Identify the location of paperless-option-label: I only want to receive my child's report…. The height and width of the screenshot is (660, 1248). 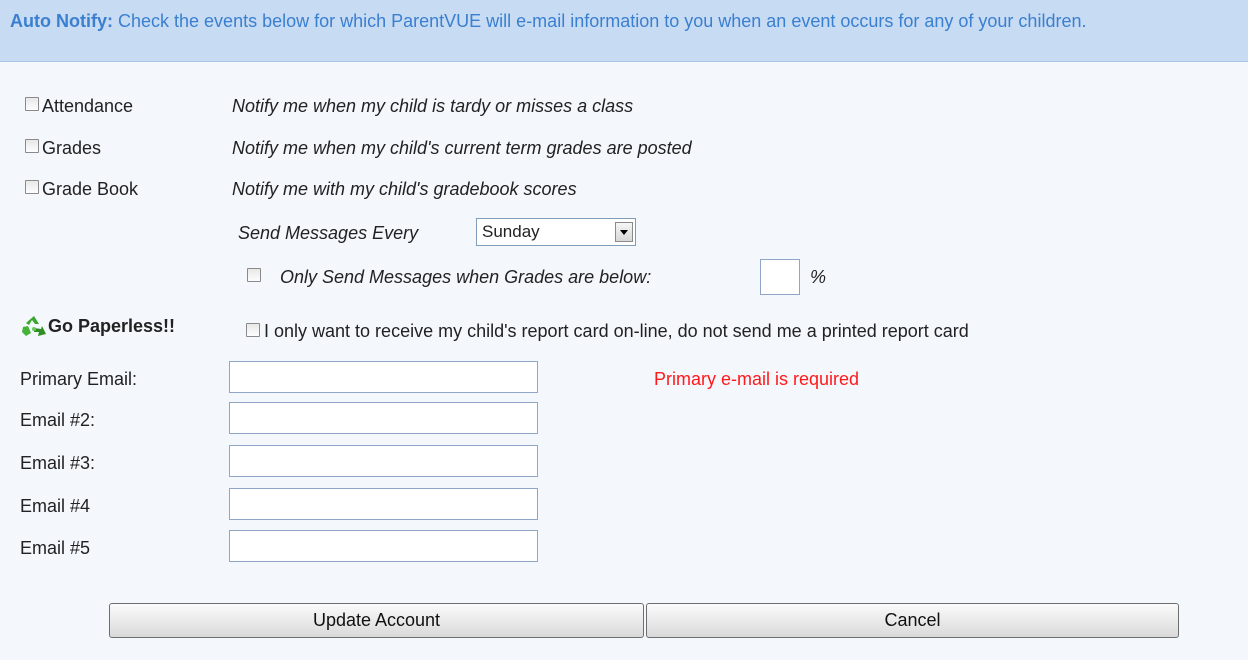
(616, 331).